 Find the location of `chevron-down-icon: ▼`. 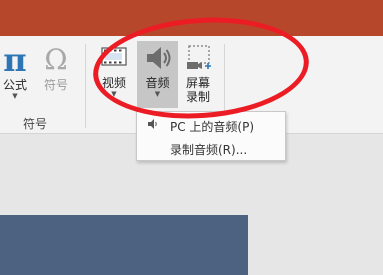

chevron-down-icon: ▼ is located at coordinates (15, 96).